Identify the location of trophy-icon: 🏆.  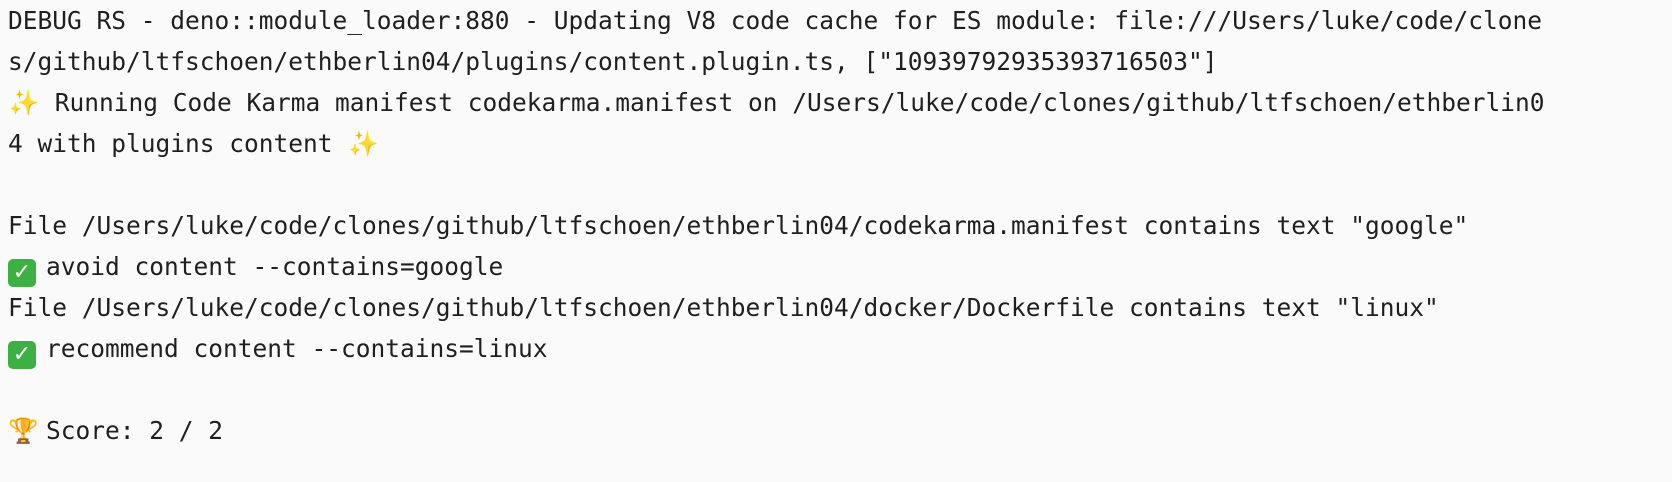
(23, 430).